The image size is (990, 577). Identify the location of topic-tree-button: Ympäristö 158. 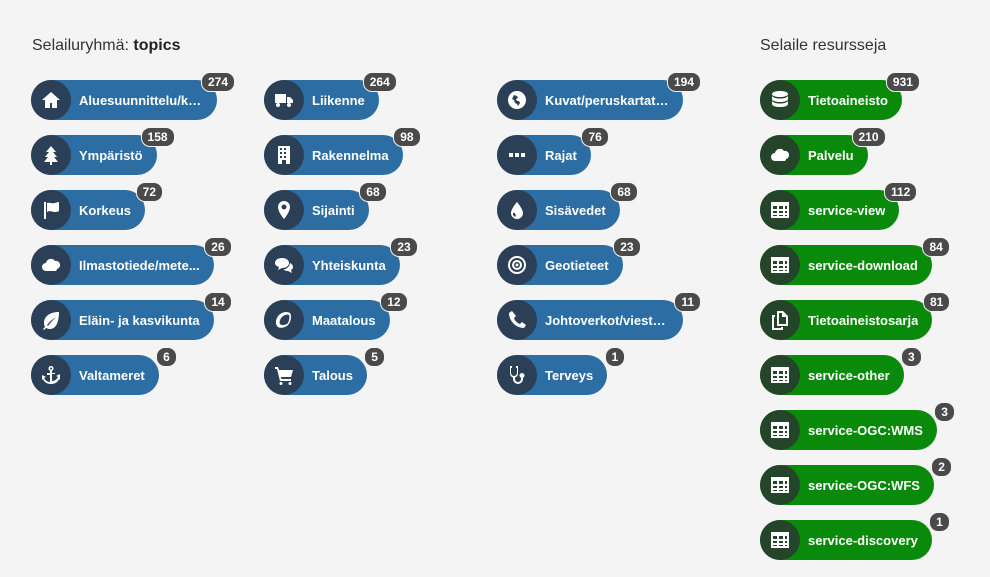
(103, 151).